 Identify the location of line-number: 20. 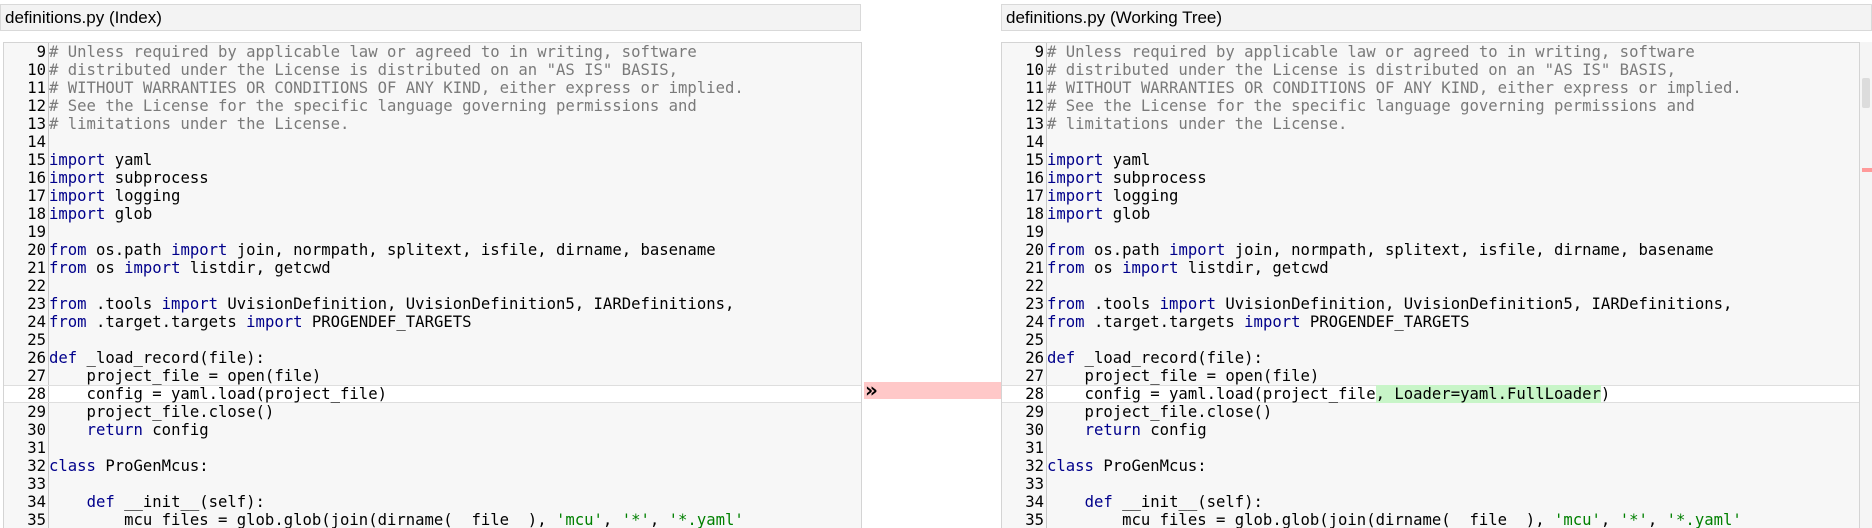
(1034, 250).